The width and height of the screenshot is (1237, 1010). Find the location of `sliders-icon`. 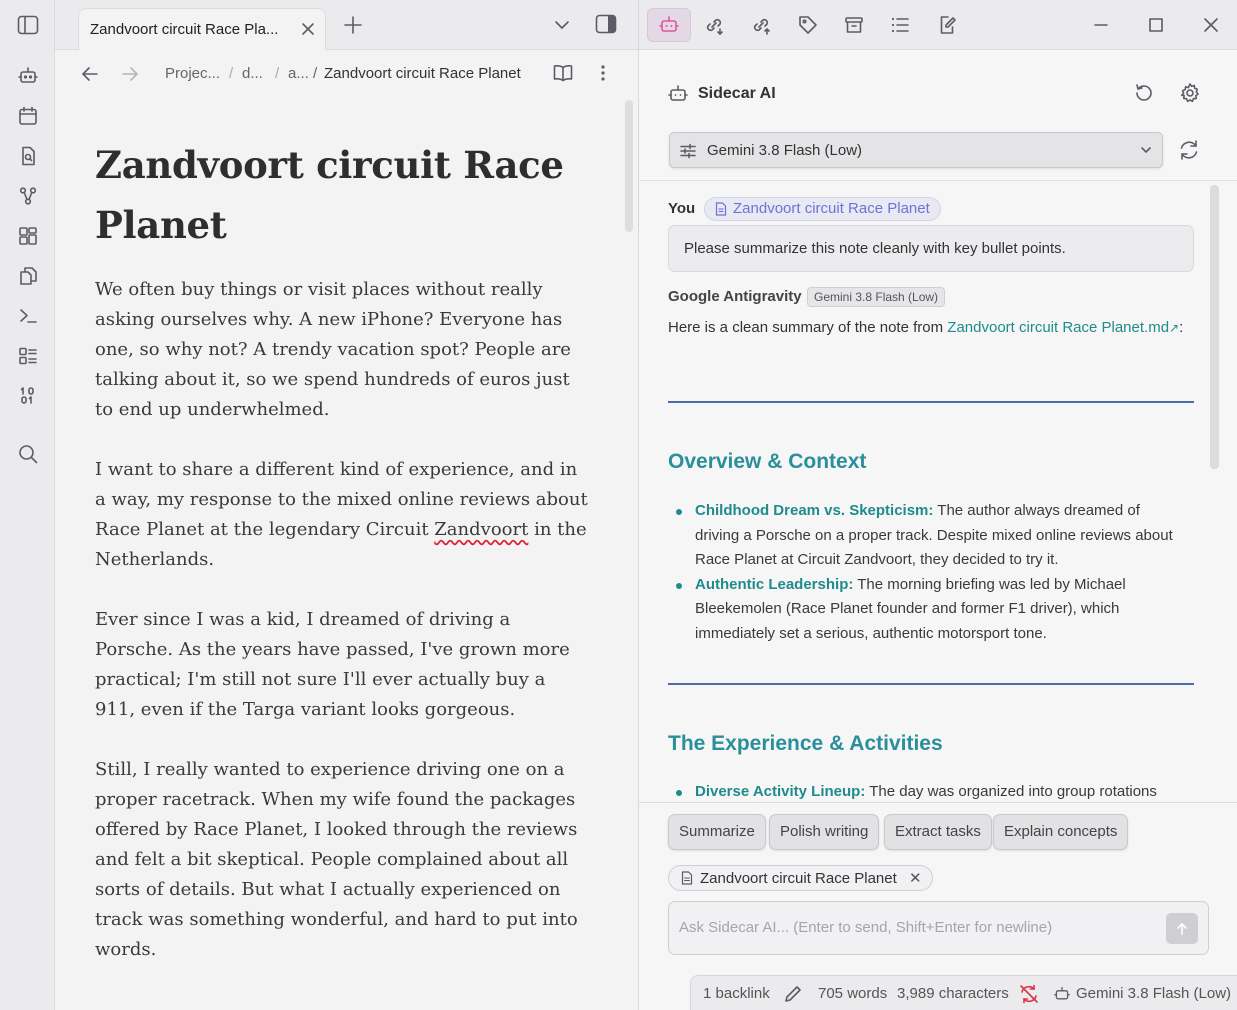

sliders-icon is located at coordinates (688, 151).